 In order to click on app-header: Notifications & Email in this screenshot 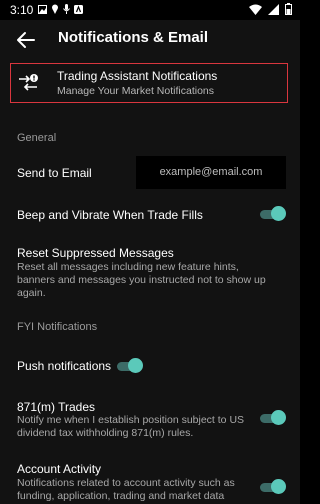, I will do `click(150, 40)`.